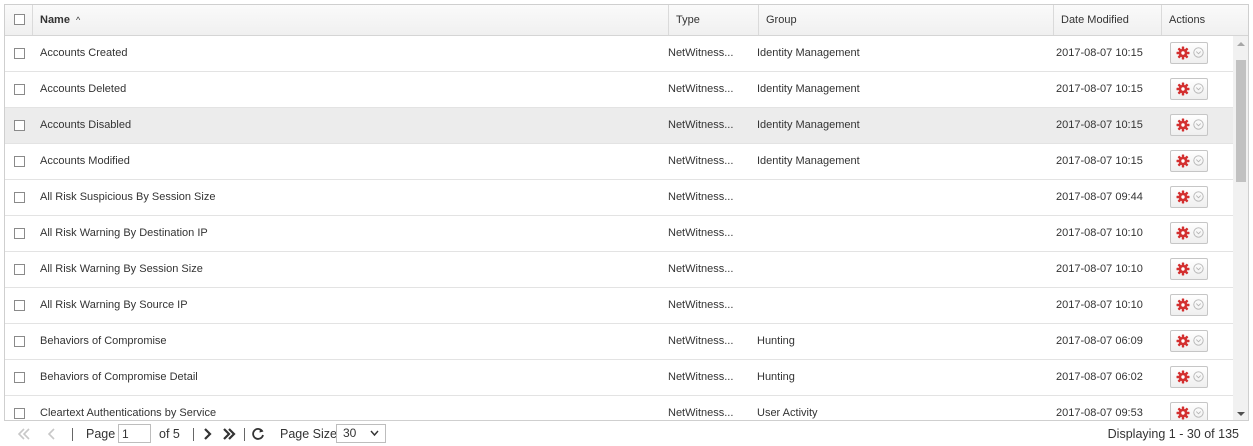 The image size is (1253, 446). What do you see at coordinates (1099, 341) in the screenshot?
I see `row-date-modified: 2017-08-07 06:09` at bounding box center [1099, 341].